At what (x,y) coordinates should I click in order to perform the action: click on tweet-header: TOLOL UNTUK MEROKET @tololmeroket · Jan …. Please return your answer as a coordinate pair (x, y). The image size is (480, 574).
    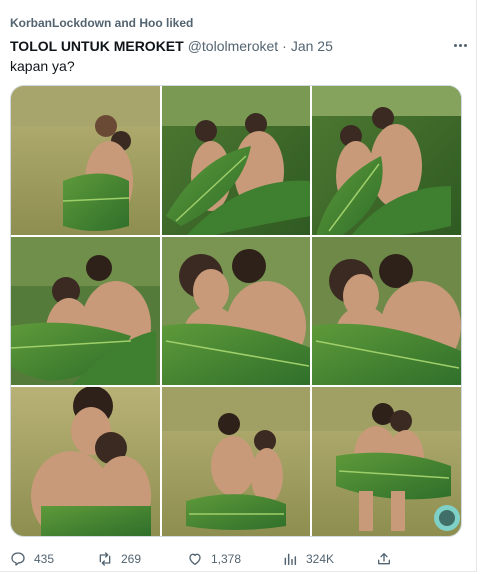
    Looking at the image, I should click on (237, 46).